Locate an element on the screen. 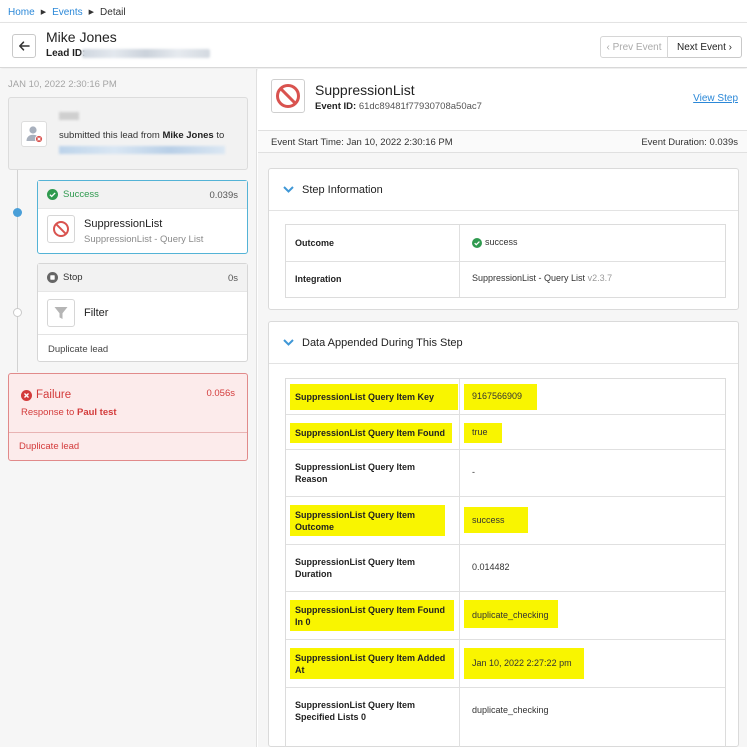  event-id-value: 61dc89481f77930708a50ac7 is located at coordinates (420, 106).